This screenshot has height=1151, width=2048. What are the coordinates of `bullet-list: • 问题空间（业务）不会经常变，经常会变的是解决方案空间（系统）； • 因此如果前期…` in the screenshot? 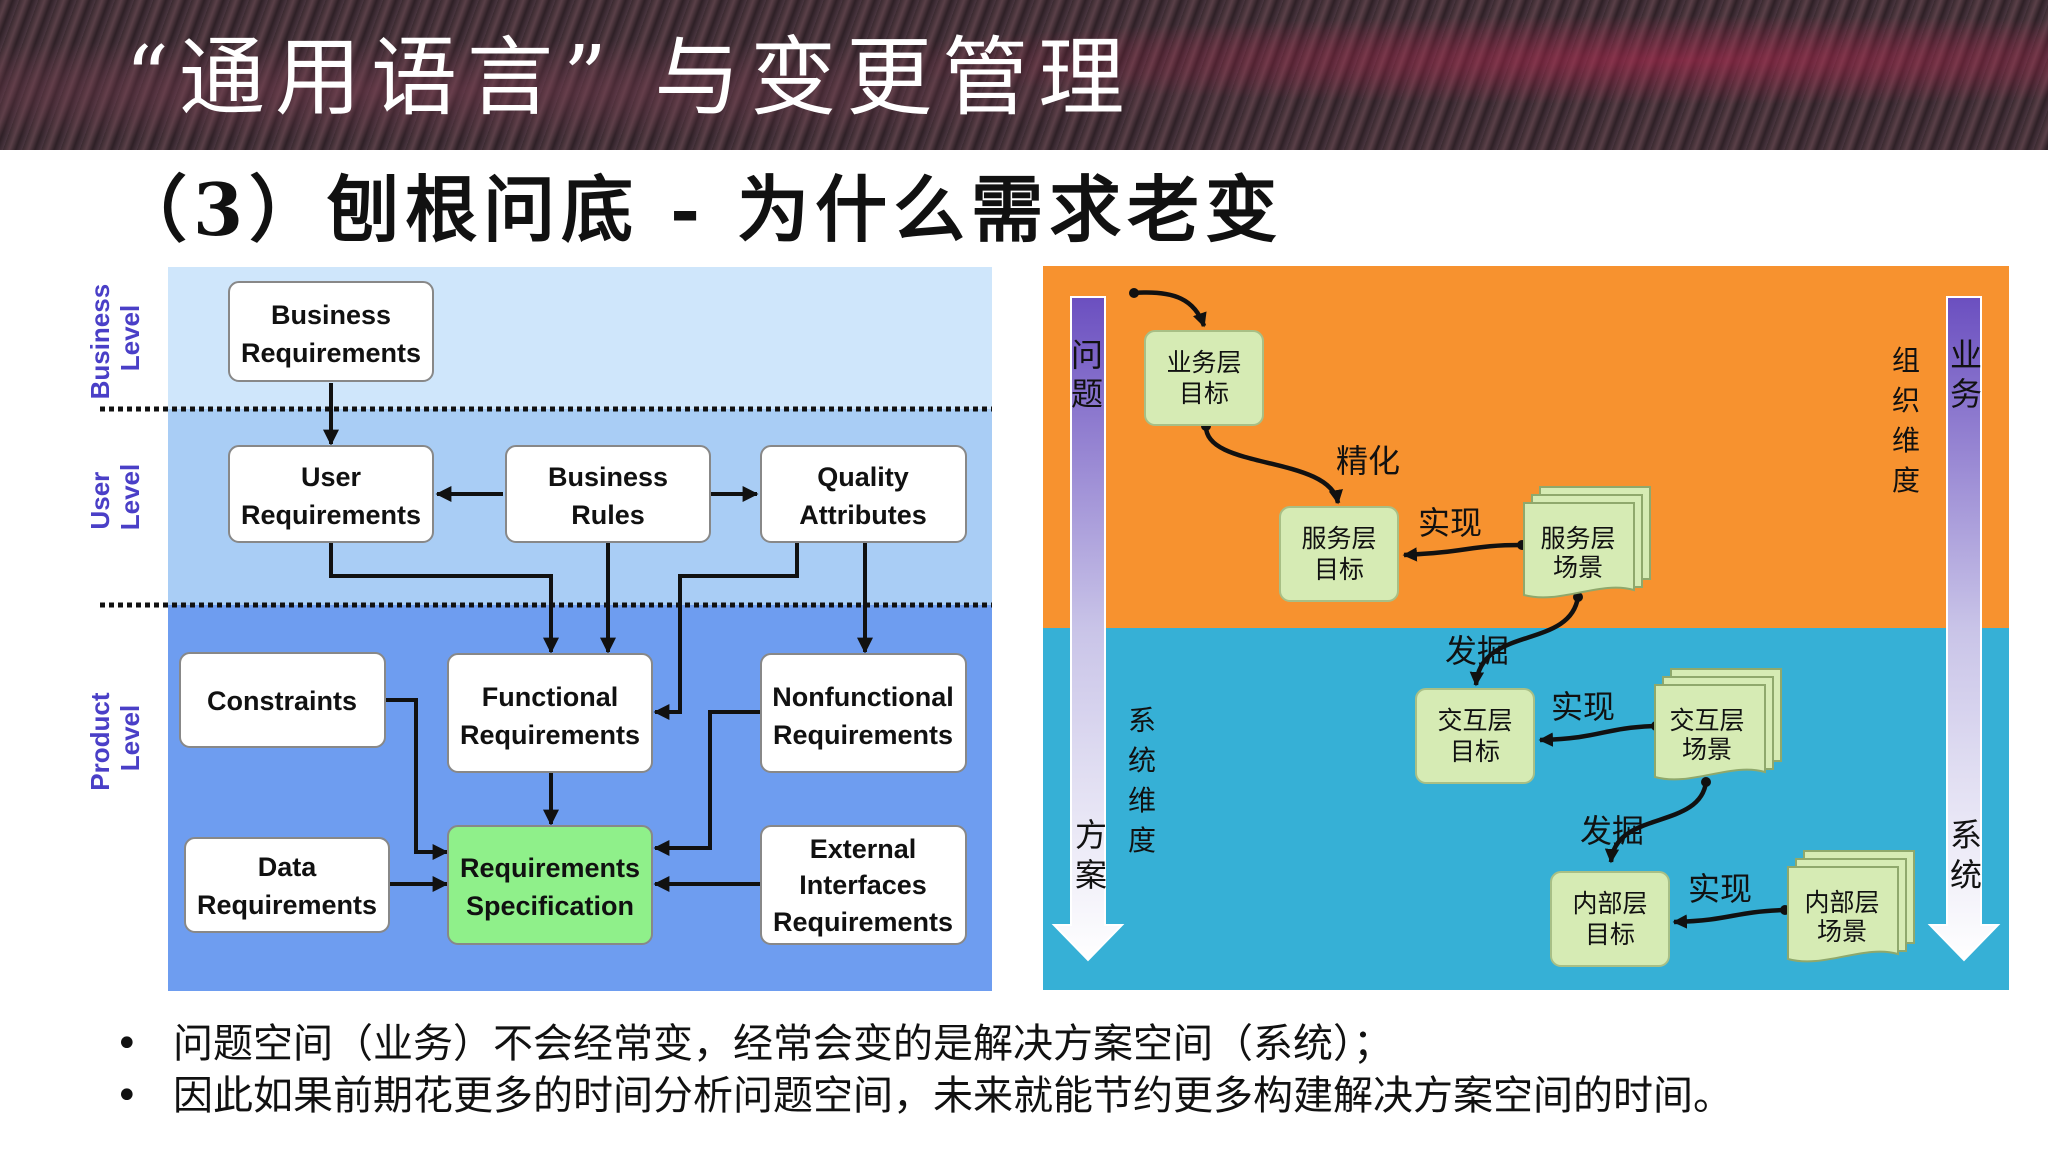 It's located at (924, 1070).